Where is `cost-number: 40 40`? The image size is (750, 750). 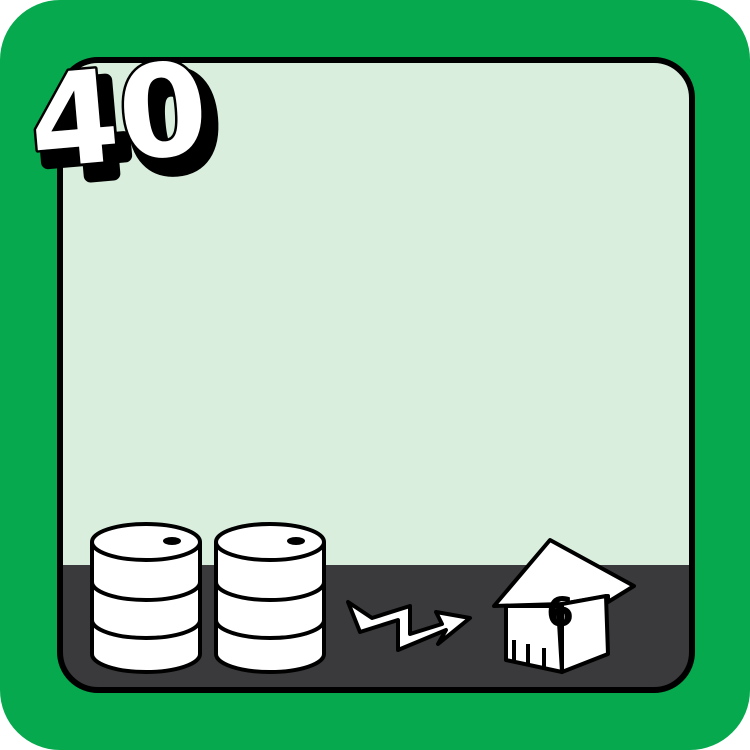
cost-number: 40 40 is located at coordinates (126, 124).